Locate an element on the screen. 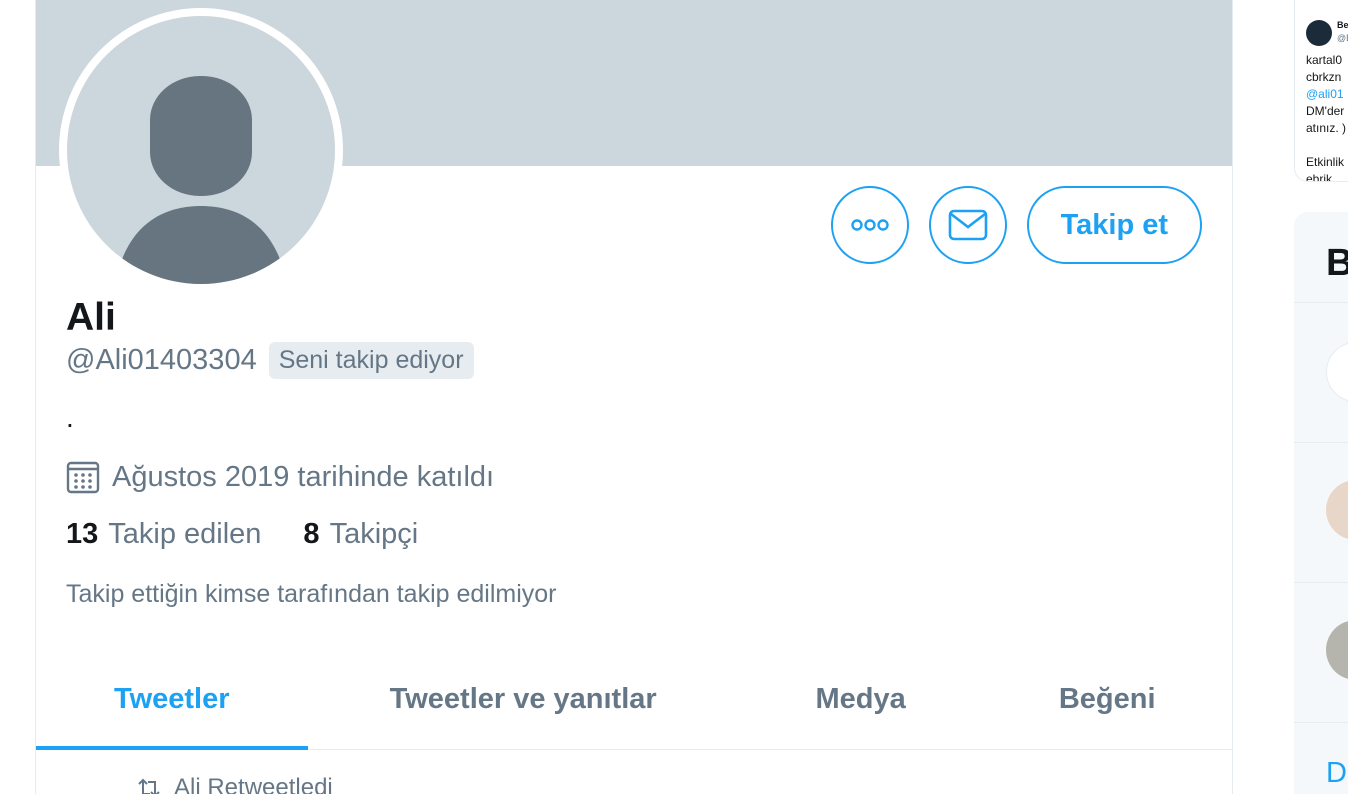 Image resolution: width=1348 pixels, height=794 pixels. following-link: 13 Takip edilen is located at coordinates (163, 534).